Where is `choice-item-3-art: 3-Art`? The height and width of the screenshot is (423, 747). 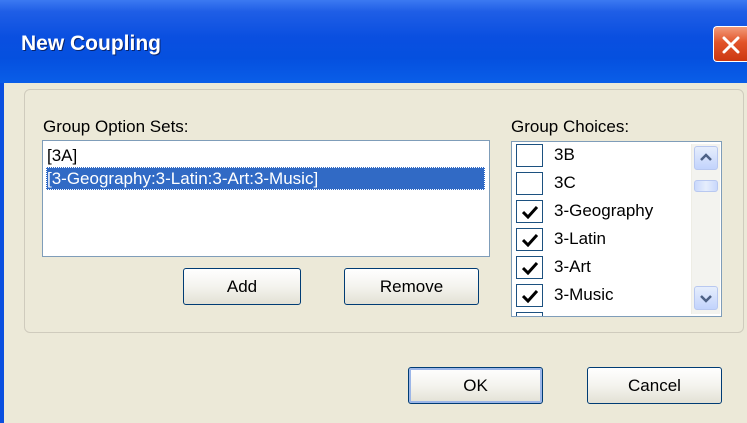 choice-item-3-art: 3-Art is located at coordinates (603, 268).